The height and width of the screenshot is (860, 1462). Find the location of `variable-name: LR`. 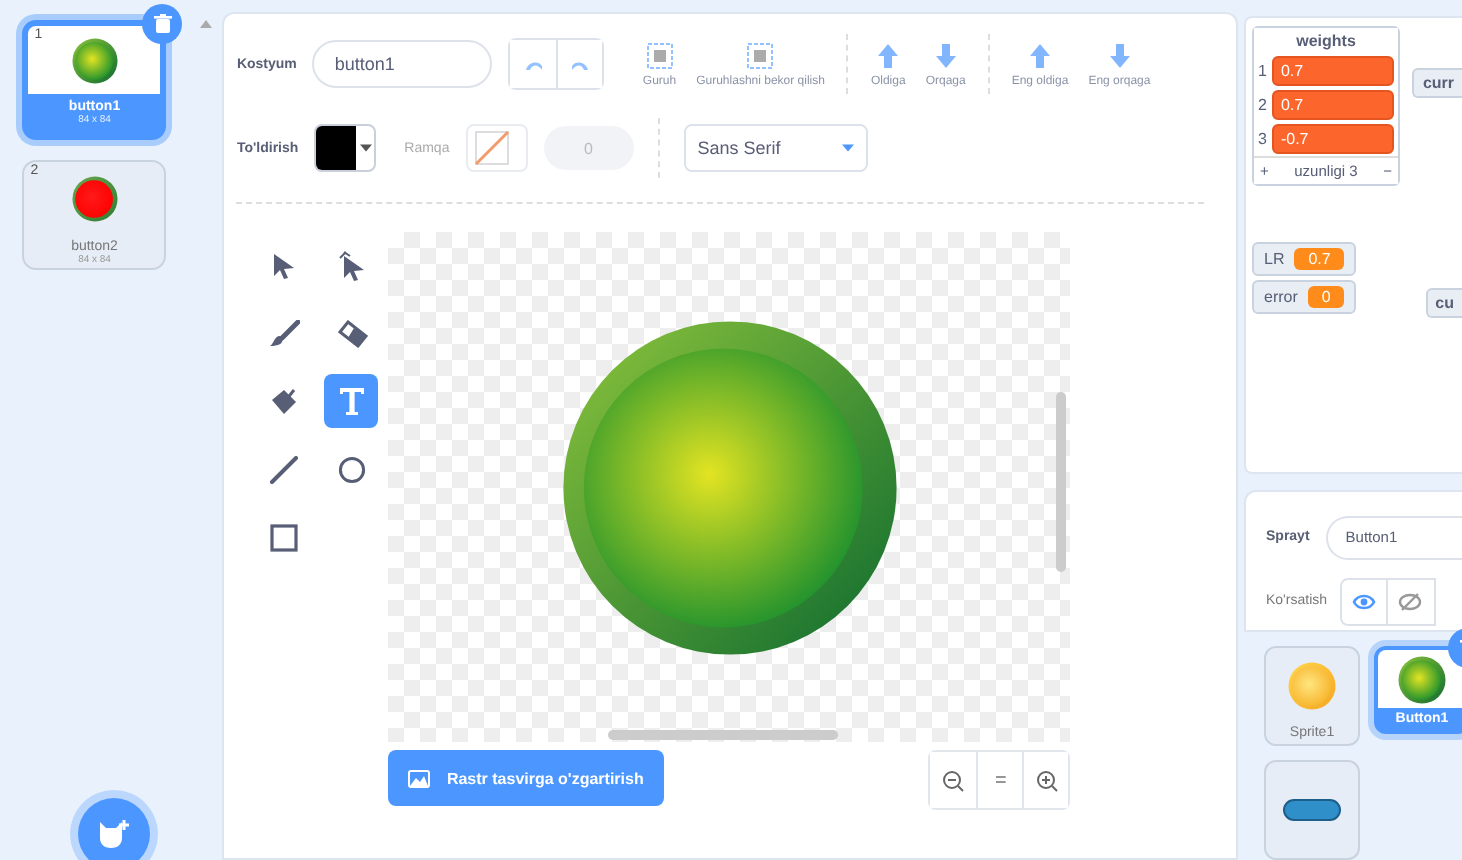

variable-name: LR is located at coordinates (1274, 259).